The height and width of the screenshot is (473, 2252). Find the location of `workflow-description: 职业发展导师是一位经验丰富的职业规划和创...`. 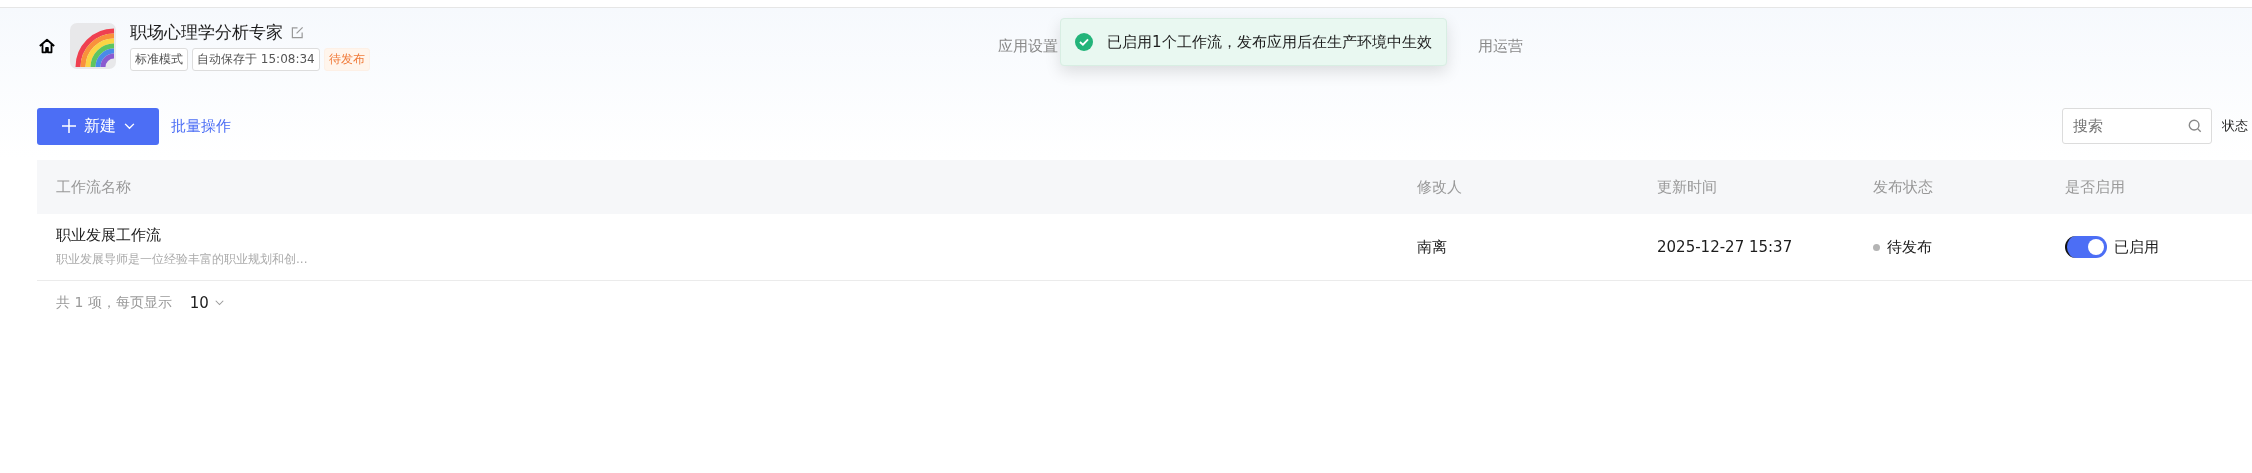

workflow-description: 职业发展导师是一位经验丰富的职业规划和创... is located at coordinates (182, 259).